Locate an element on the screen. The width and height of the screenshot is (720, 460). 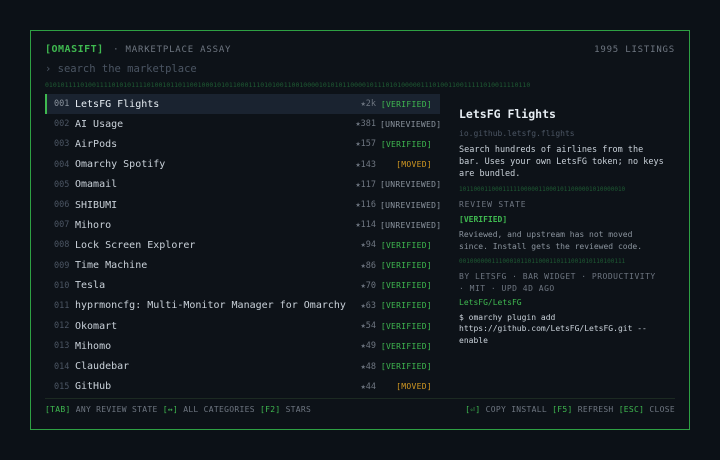
item-stars: ★157 is located at coordinates (365, 144).